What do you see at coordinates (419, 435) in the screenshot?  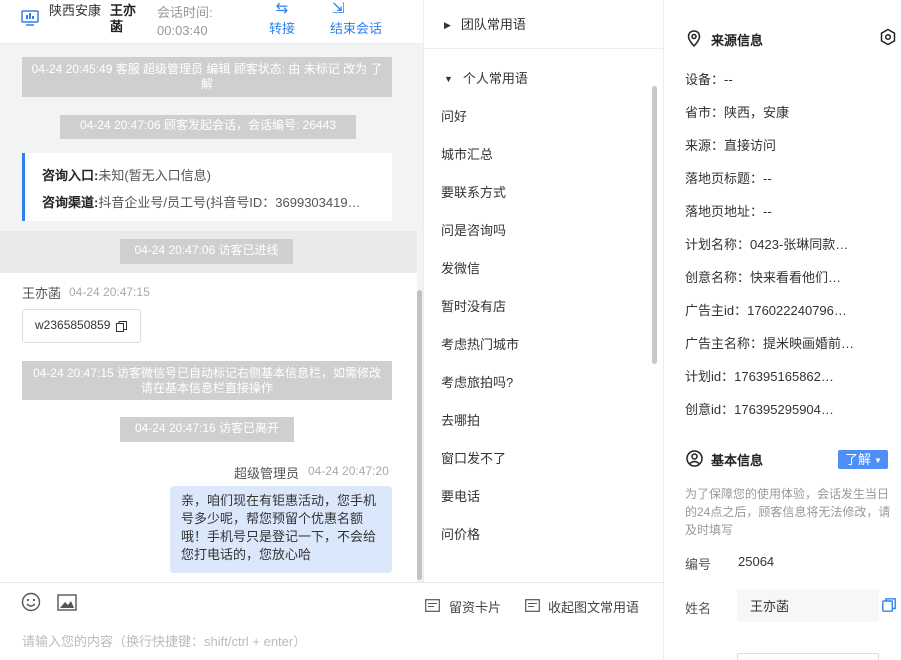 I see `chat-scrollbar` at bounding box center [419, 435].